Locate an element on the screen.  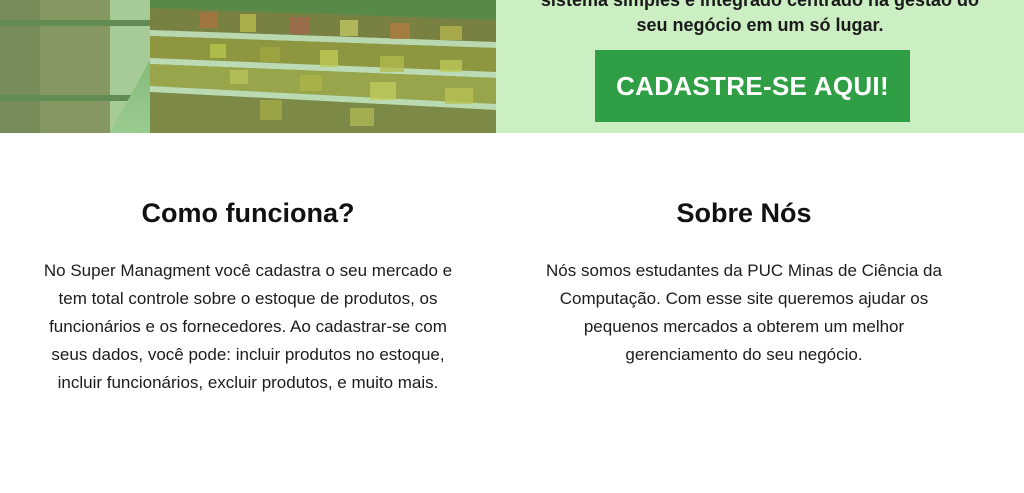
hero-tagline-line2: seu negócio em um só lugar. is located at coordinates (760, 25).